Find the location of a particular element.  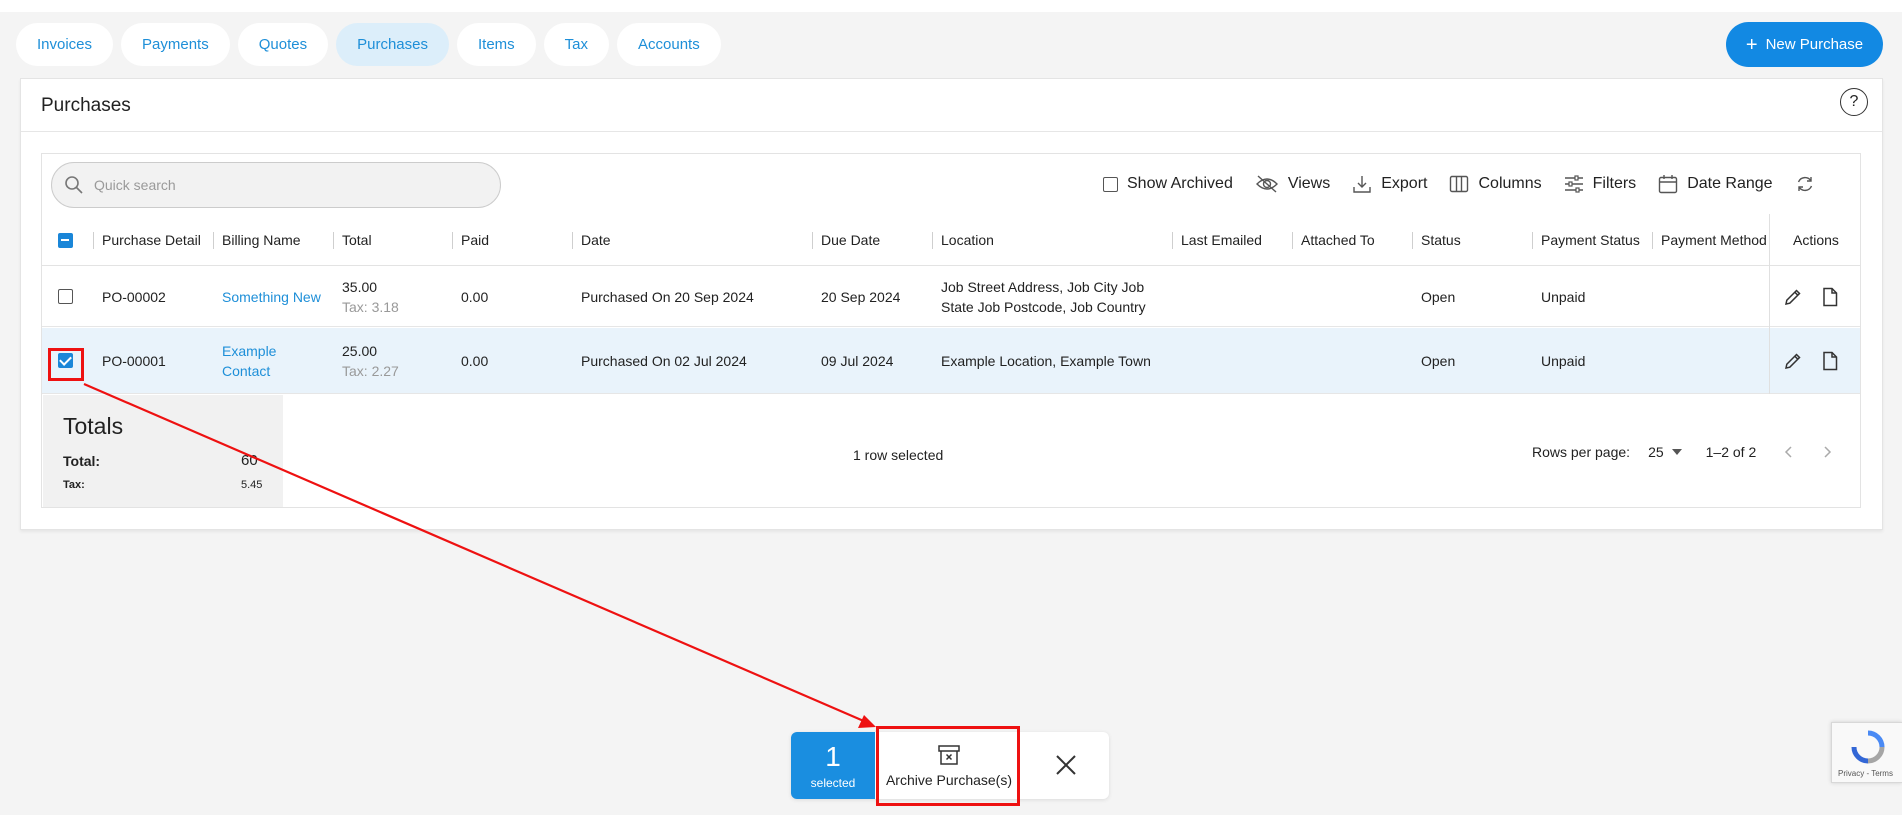

purchase-detail-cell: PO-00002 is located at coordinates (134, 296).